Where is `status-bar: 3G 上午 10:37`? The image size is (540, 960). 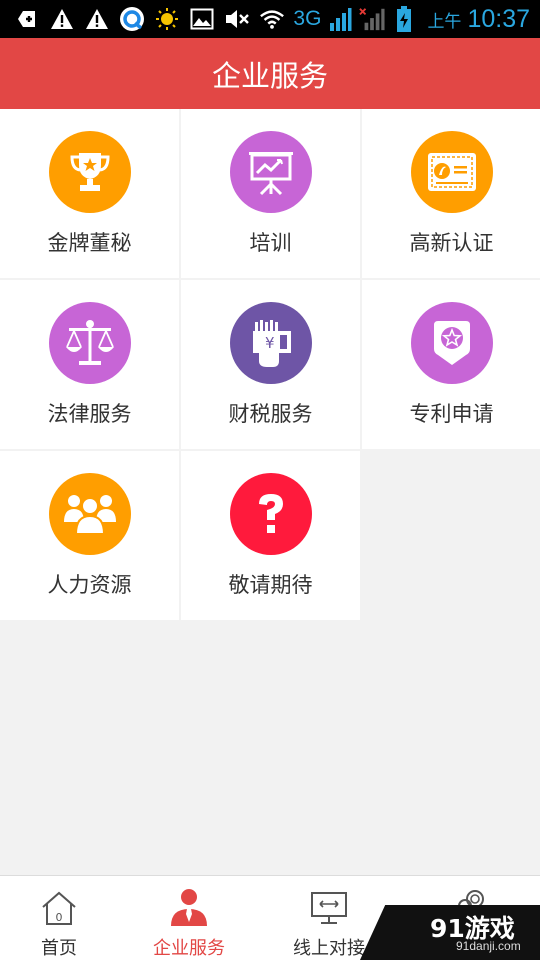
status-bar: 3G 上午 10:37 is located at coordinates (270, 19).